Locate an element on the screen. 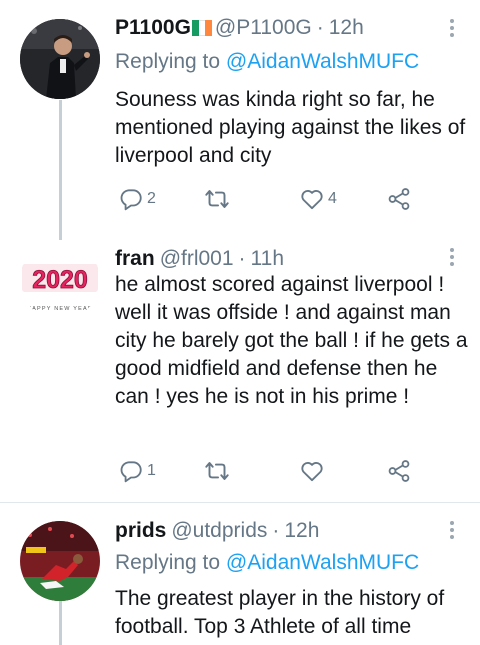 The width and height of the screenshot is (480, 645). reply-count: 2 is located at coordinates (151, 198).